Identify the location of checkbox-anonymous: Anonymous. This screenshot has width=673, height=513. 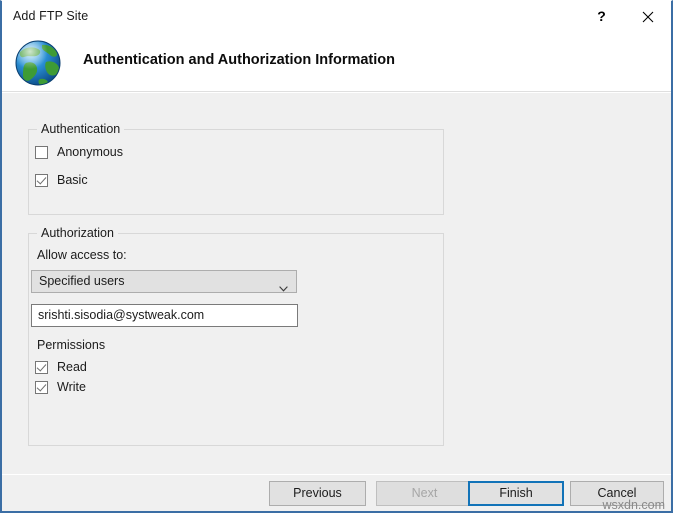
(79, 152).